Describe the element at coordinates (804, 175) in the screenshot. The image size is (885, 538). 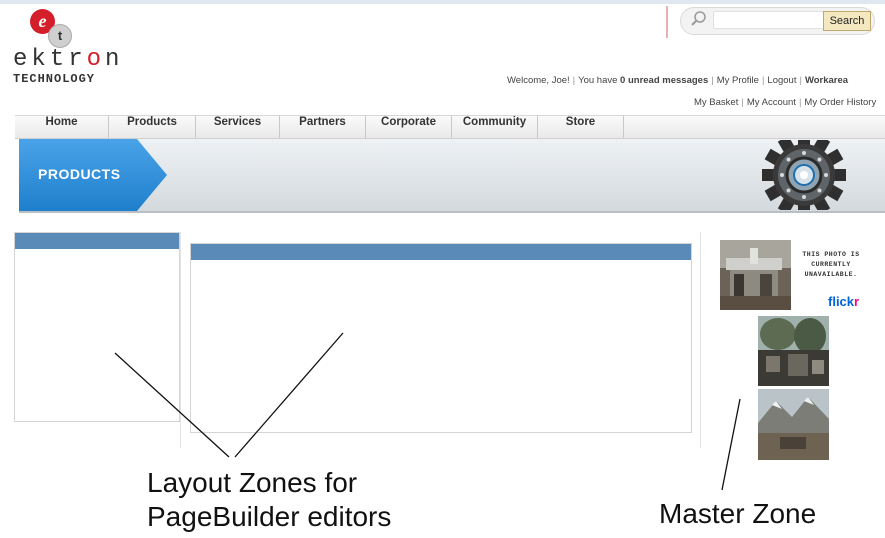
I see `gear-image` at that location.